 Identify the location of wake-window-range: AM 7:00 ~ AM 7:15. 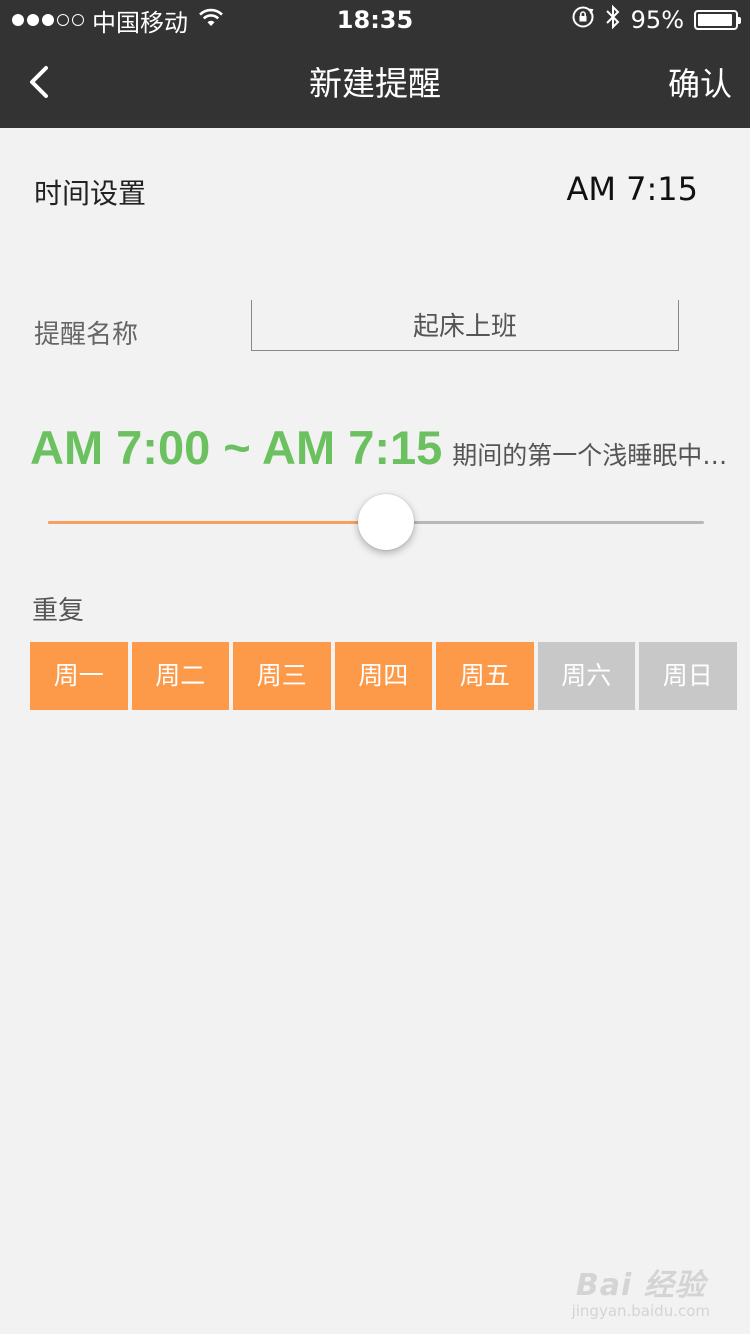
(236, 447).